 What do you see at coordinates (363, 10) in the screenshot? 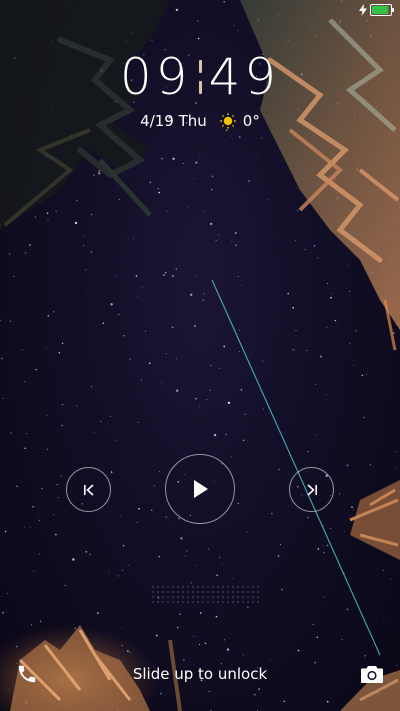
I see `lightning-icon` at bounding box center [363, 10].